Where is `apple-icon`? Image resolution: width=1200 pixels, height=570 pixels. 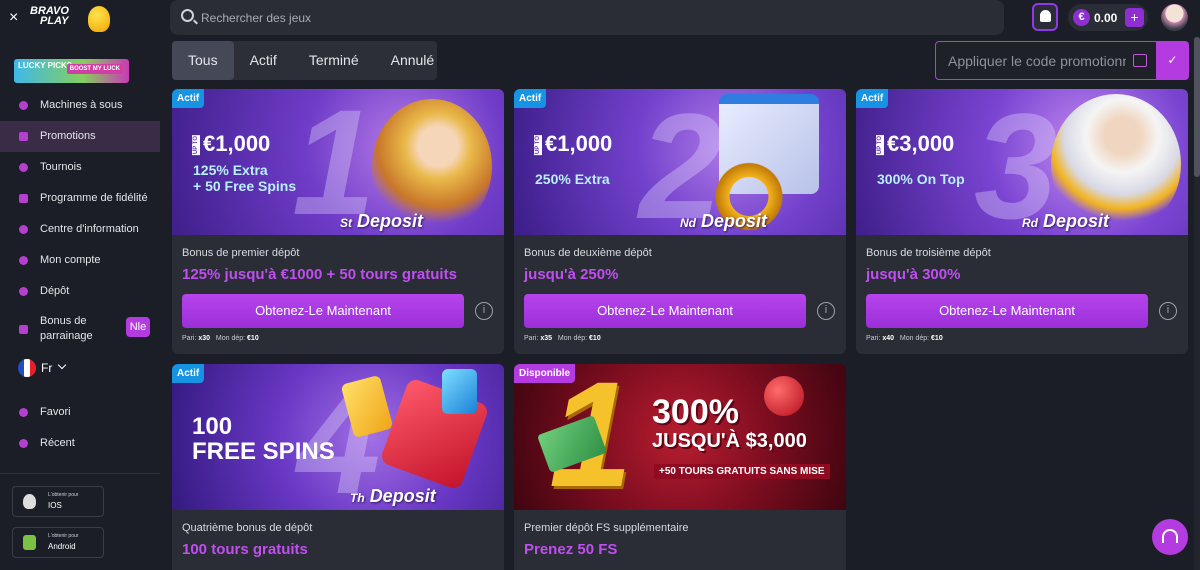 apple-icon is located at coordinates (29, 501).